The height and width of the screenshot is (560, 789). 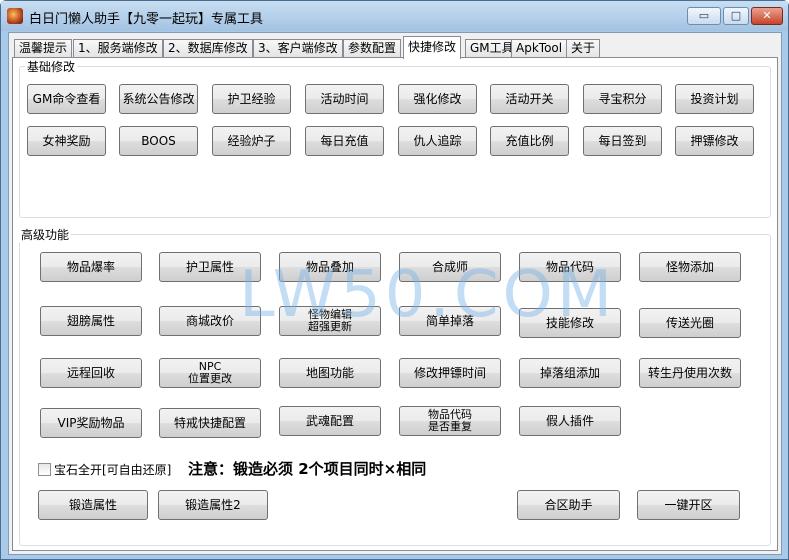 What do you see at coordinates (93, 505) in the screenshot?
I see `forge-attr-button: 锻造属性` at bounding box center [93, 505].